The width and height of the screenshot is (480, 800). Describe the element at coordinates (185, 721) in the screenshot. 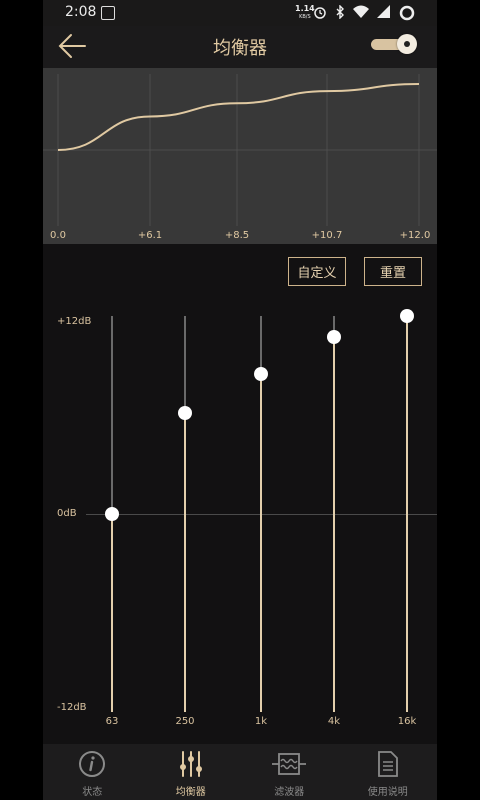

I see `band-label-250: 250` at that location.